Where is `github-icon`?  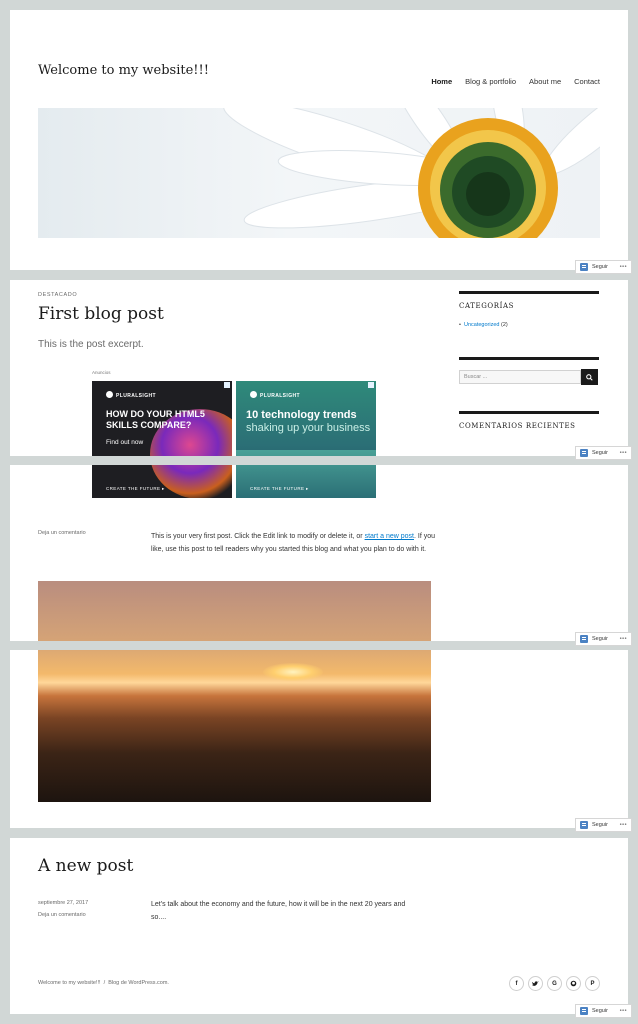 github-icon is located at coordinates (573, 983).